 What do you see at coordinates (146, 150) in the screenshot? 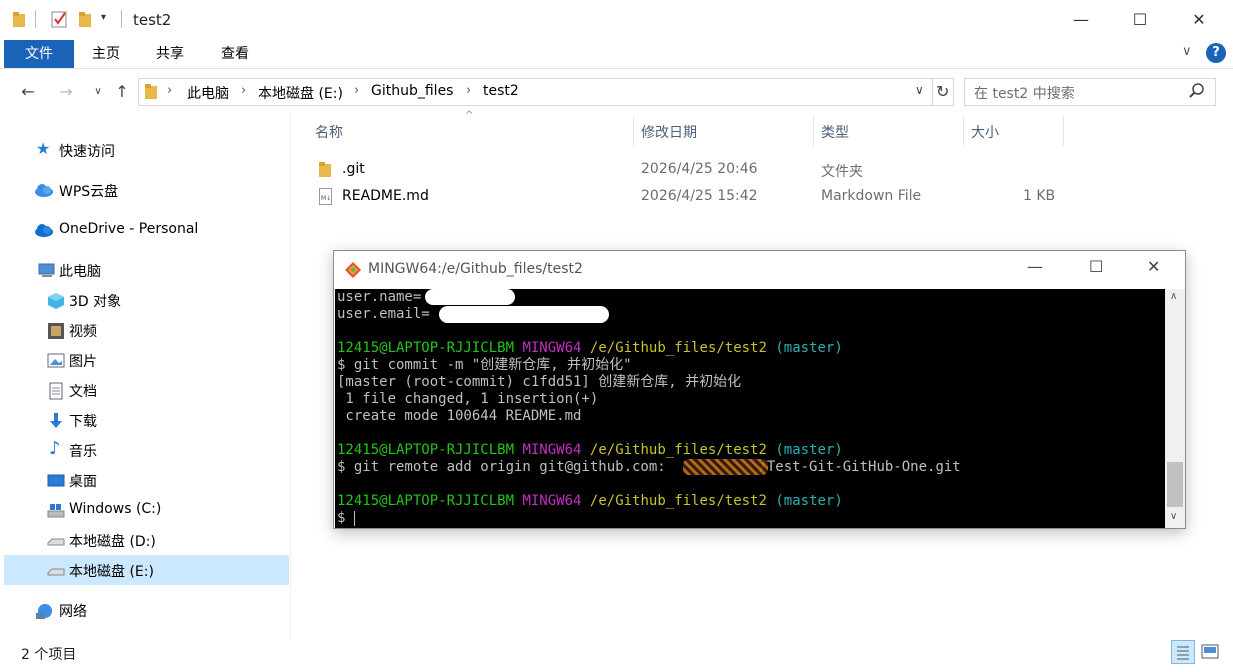
I see `sidebar-item-quick-access: ★ 快速访问` at bounding box center [146, 150].